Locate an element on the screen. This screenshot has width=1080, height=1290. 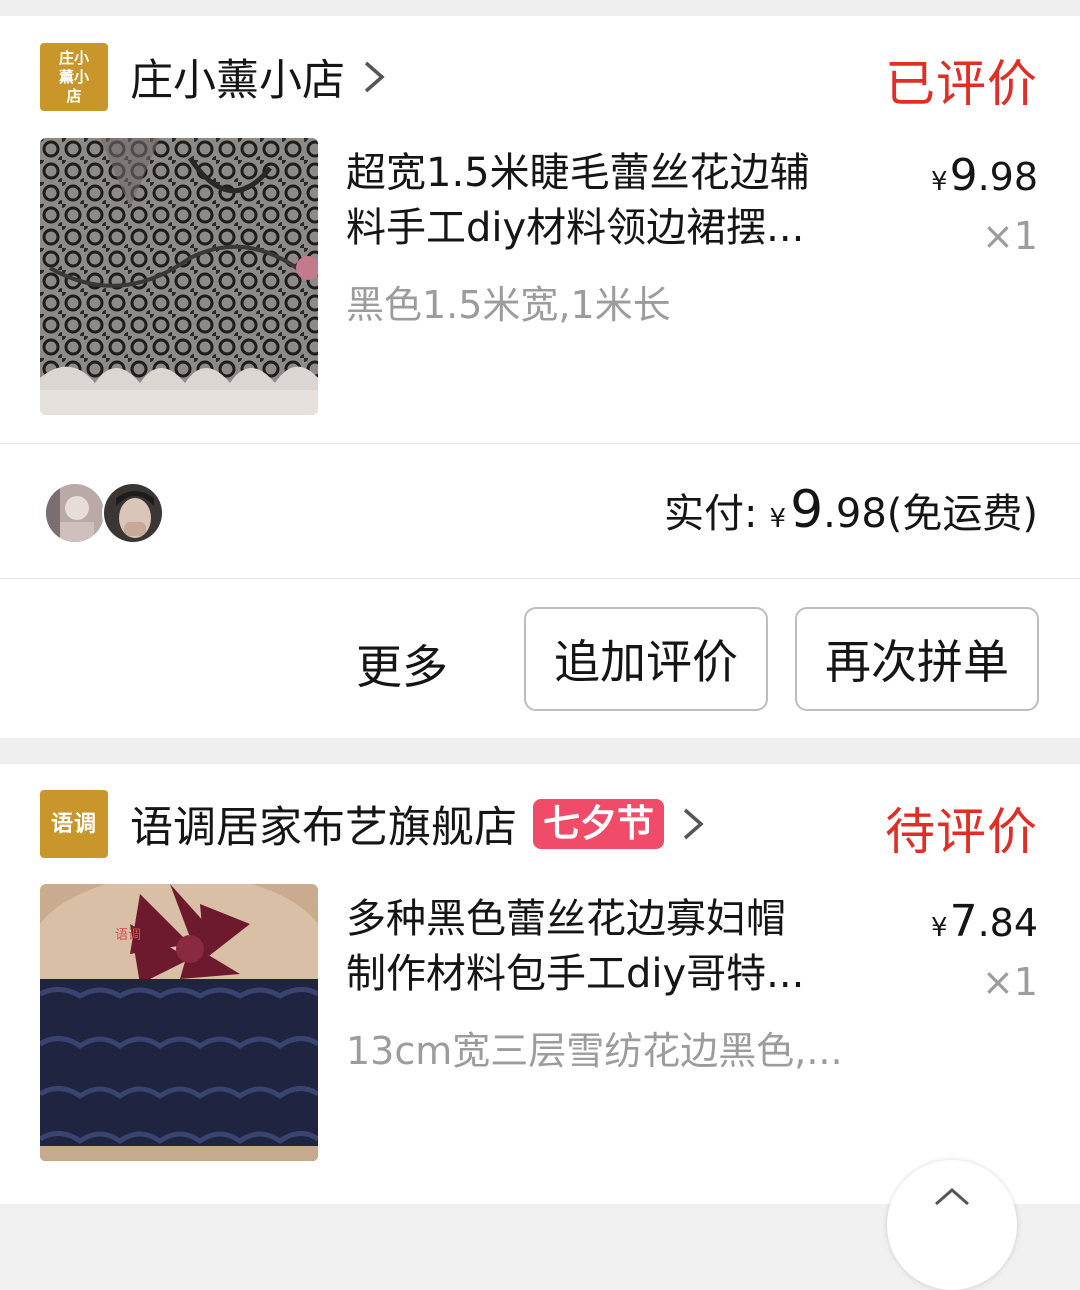
payment-row: 实付: ¥9.98(免运费) is located at coordinates (540, 511).